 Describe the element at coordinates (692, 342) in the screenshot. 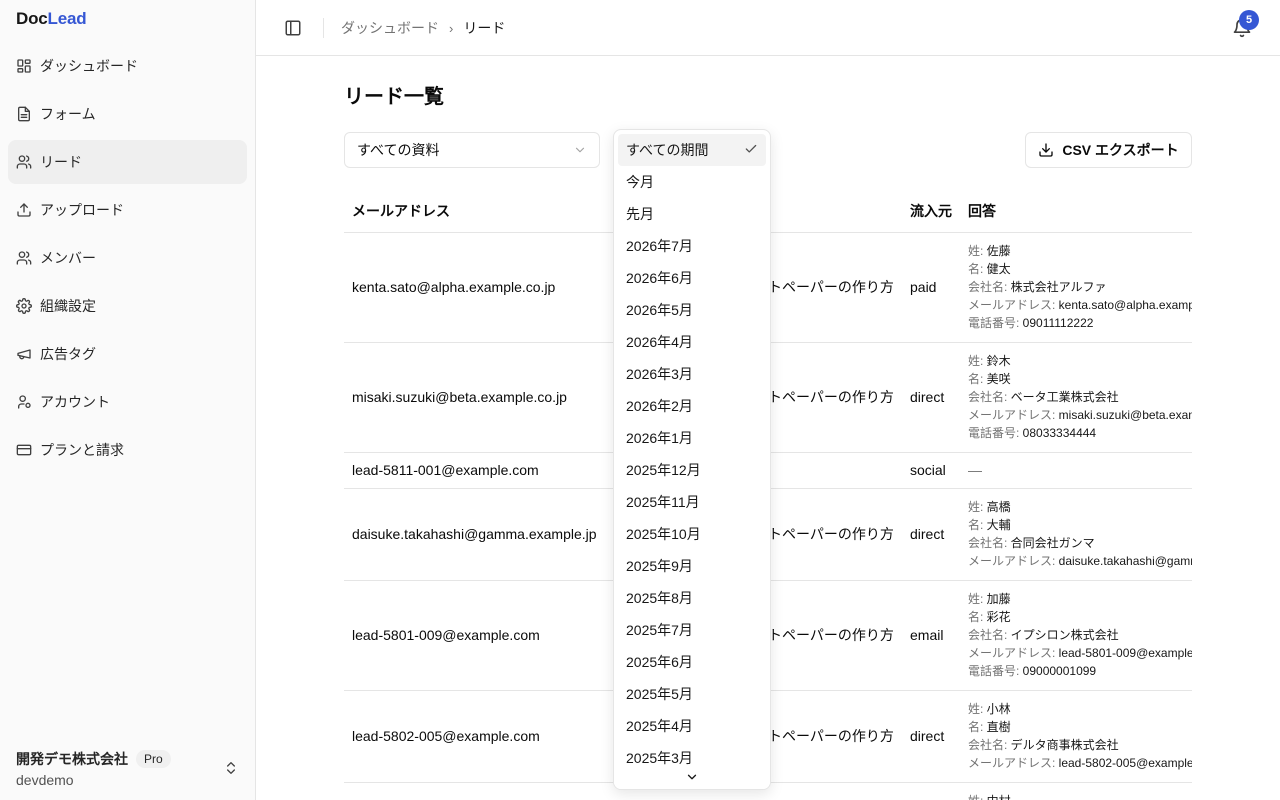

I see `period-option: 2026年4月` at that location.